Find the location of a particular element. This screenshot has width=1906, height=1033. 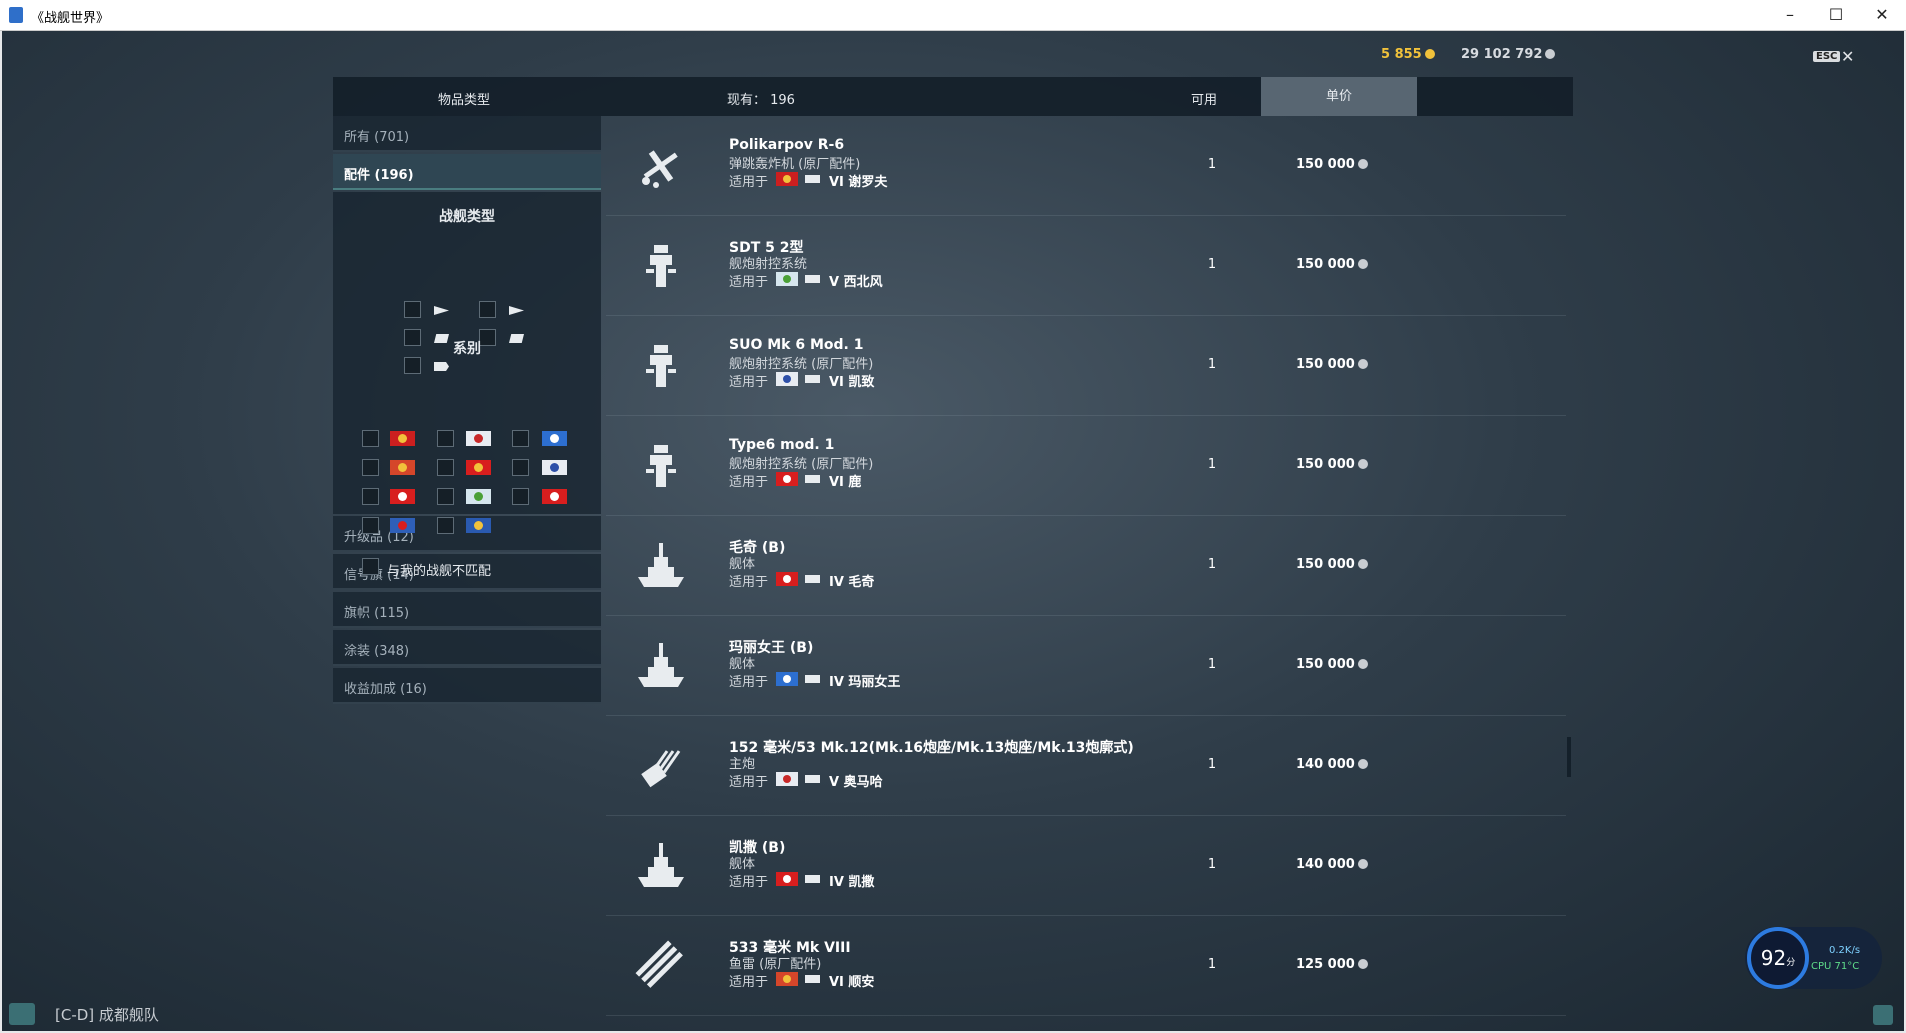

list-item: 毛奇 (B) 舰体 适用于 IV 毛奇 1 150 000 is located at coordinates (1086, 566).